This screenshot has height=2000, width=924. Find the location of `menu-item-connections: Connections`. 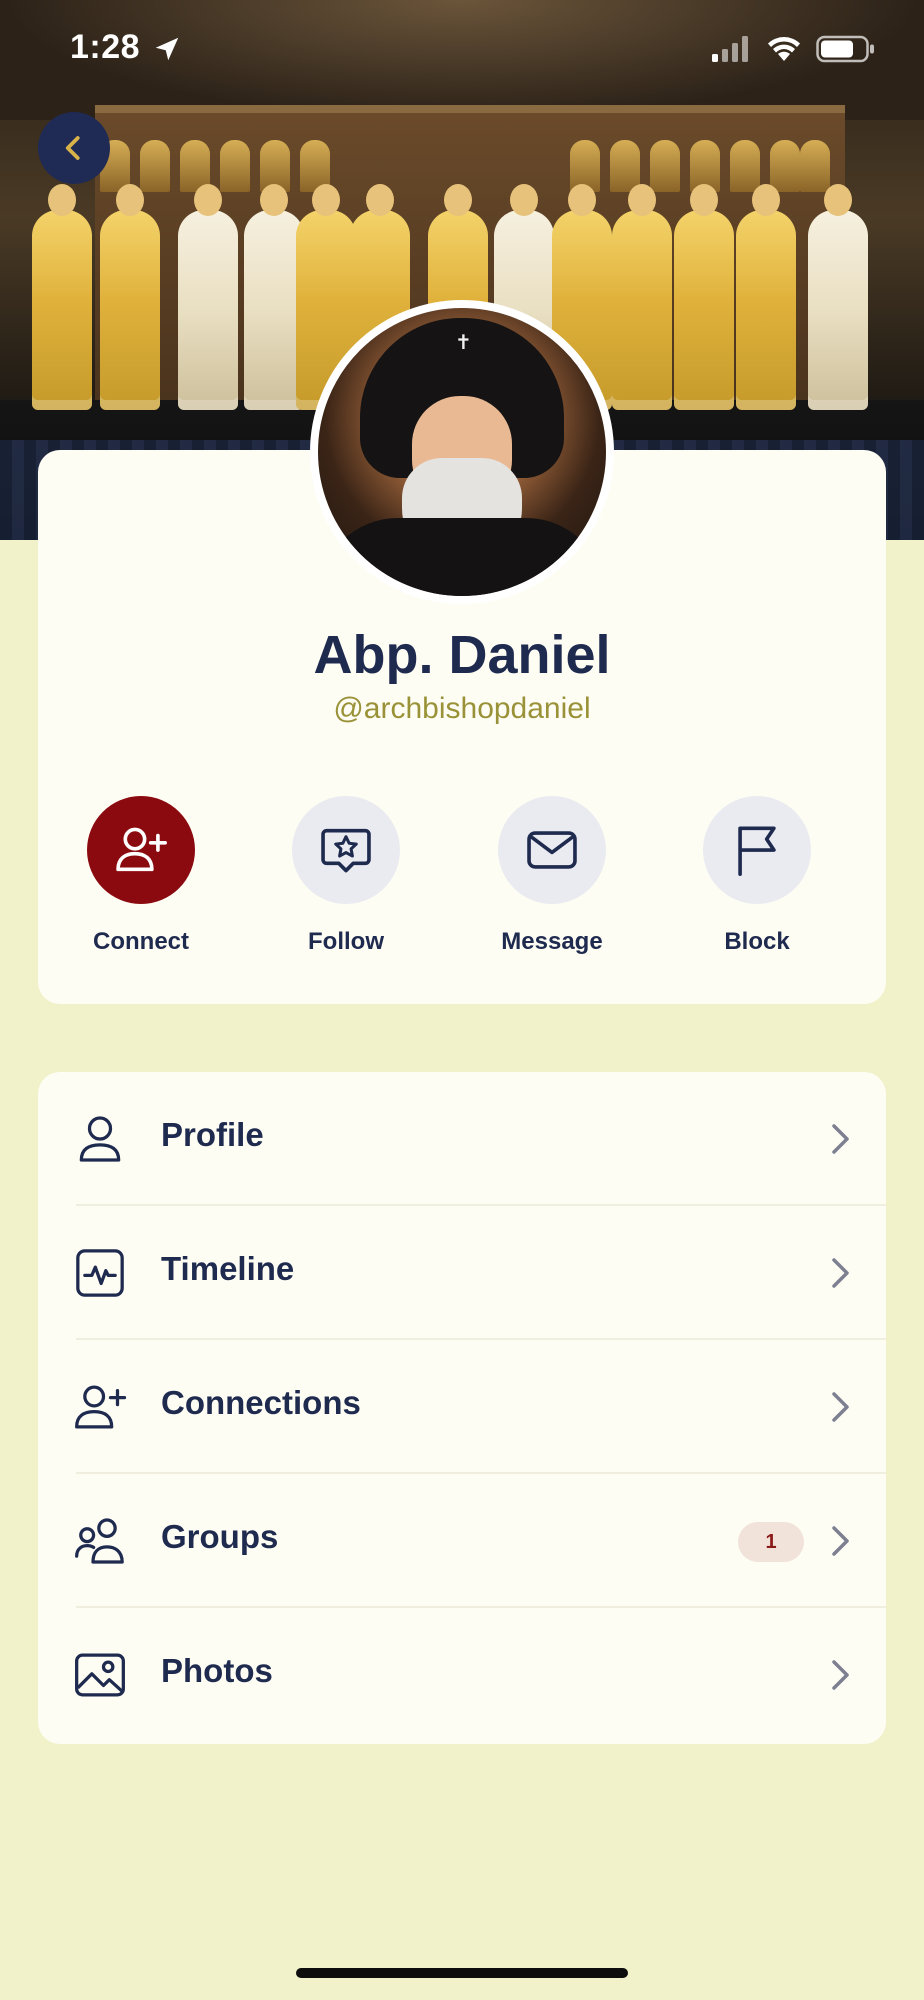

menu-item-connections: Connections is located at coordinates (462, 1407).